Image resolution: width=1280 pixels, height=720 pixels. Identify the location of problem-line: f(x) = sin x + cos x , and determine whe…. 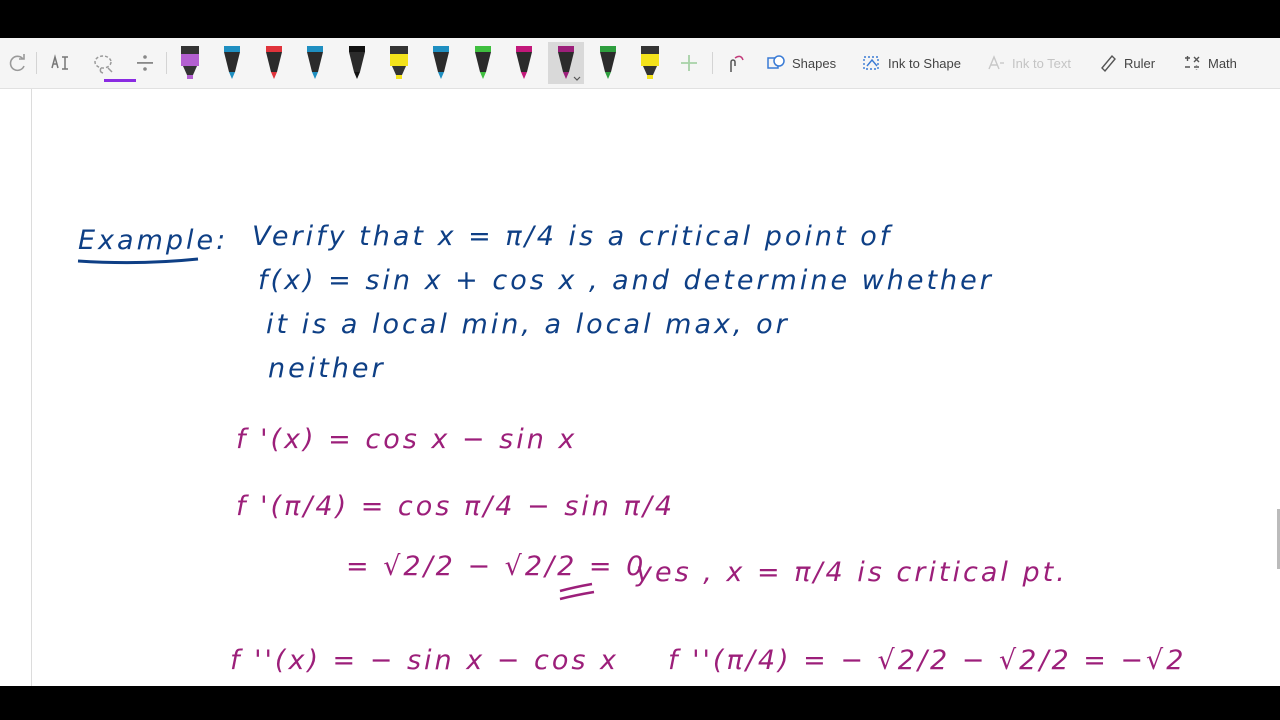
(626, 280).